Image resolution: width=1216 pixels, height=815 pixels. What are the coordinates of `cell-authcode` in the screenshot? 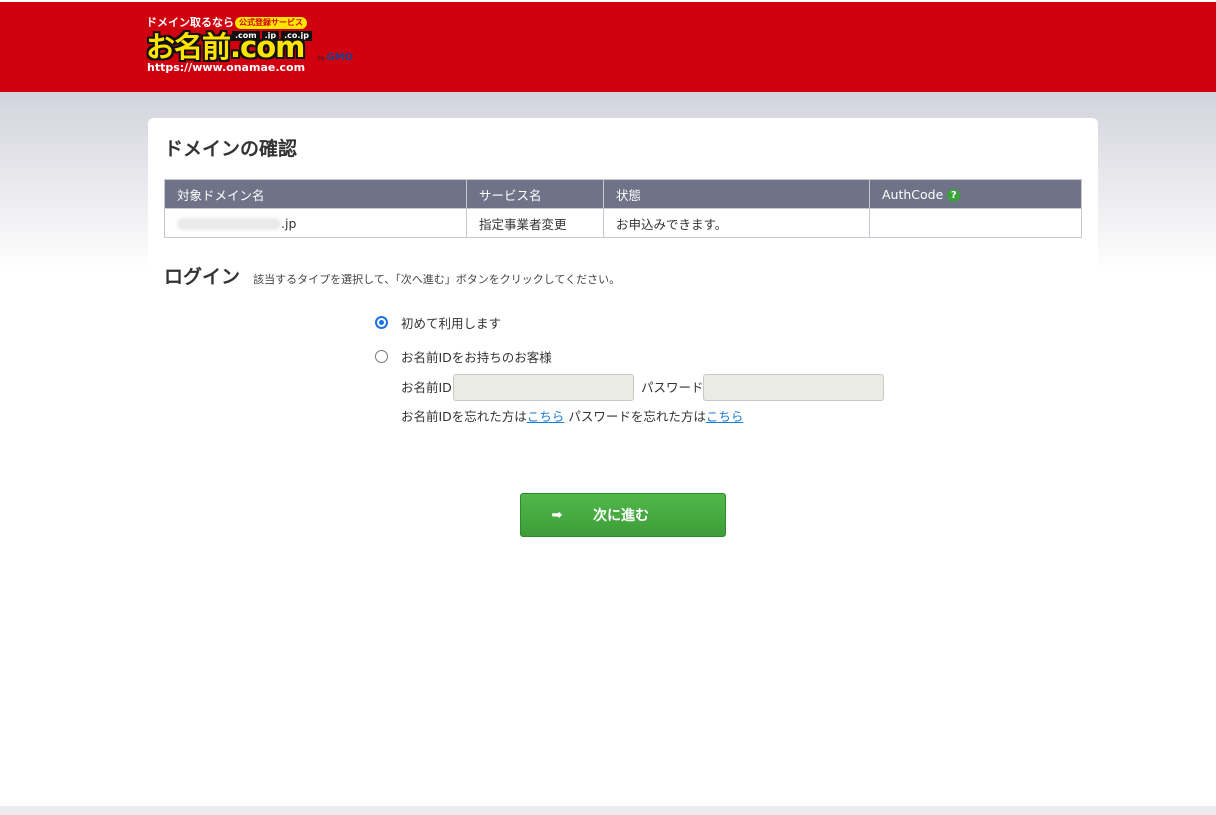 It's located at (975, 223).